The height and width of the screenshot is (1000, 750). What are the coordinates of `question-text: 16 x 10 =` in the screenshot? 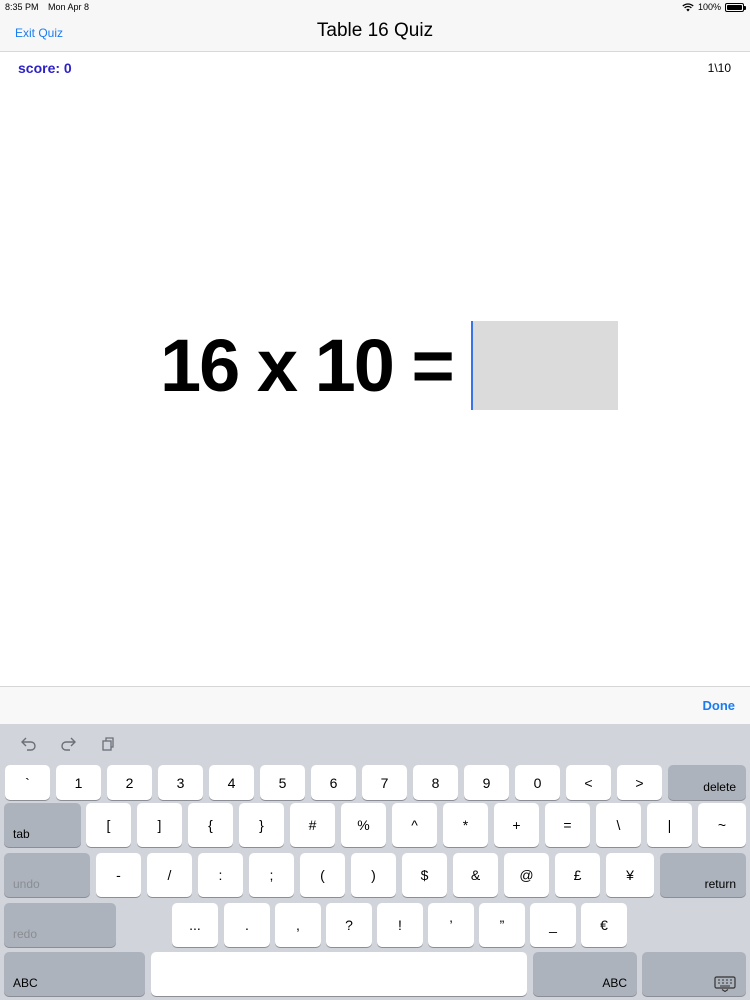 It's located at (307, 365).